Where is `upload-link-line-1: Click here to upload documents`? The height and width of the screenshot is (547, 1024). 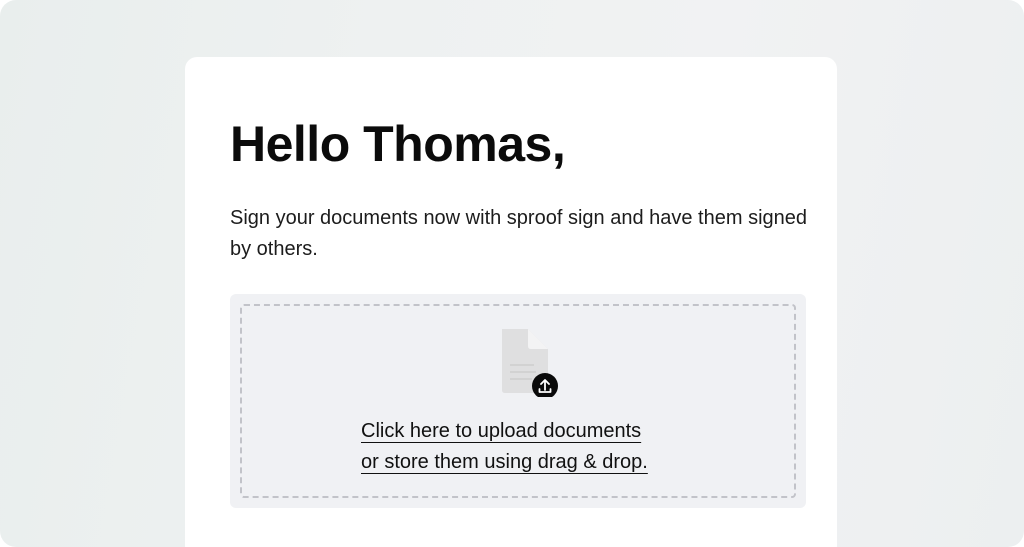 upload-link-line-1: Click here to upload documents is located at coordinates (521, 431).